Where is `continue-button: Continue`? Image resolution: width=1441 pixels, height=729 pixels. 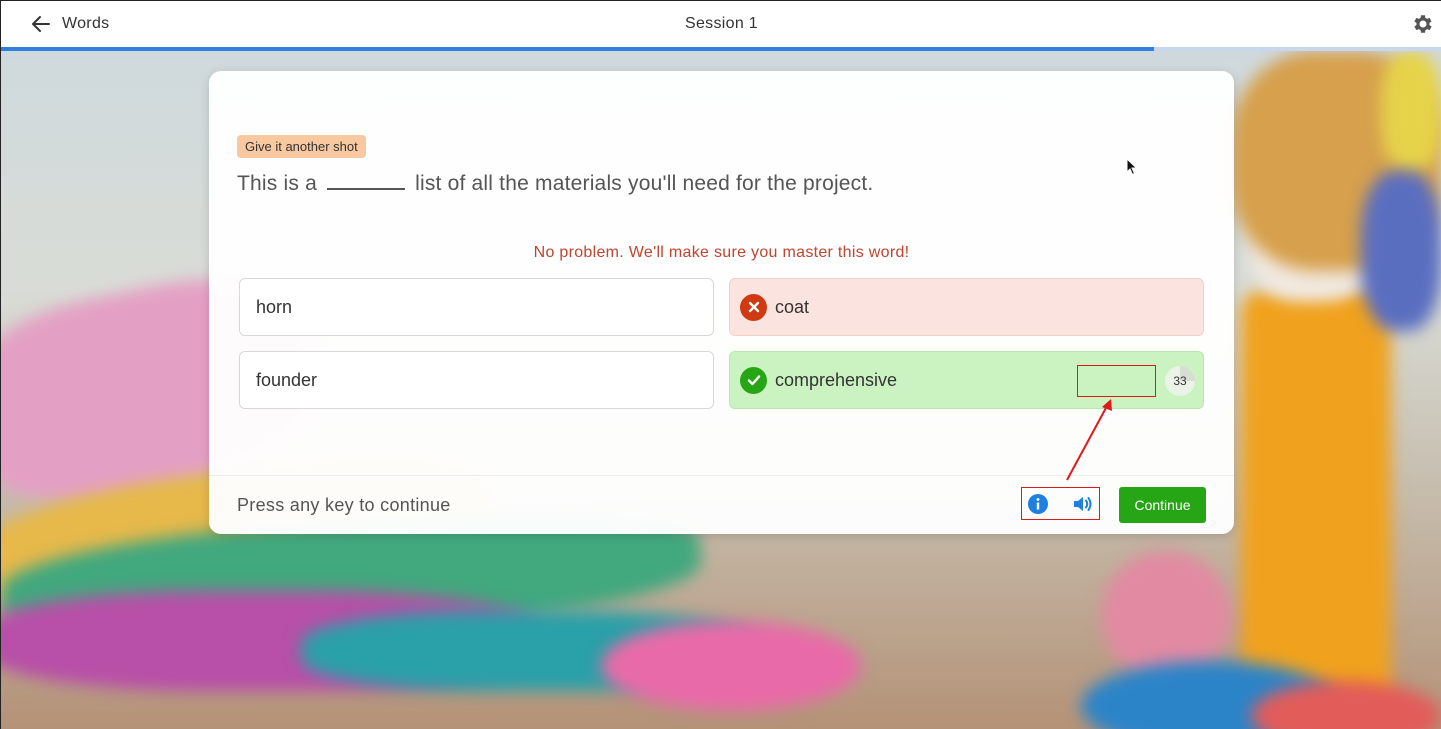 continue-button: Continue is located at coordinates (1162, 505).